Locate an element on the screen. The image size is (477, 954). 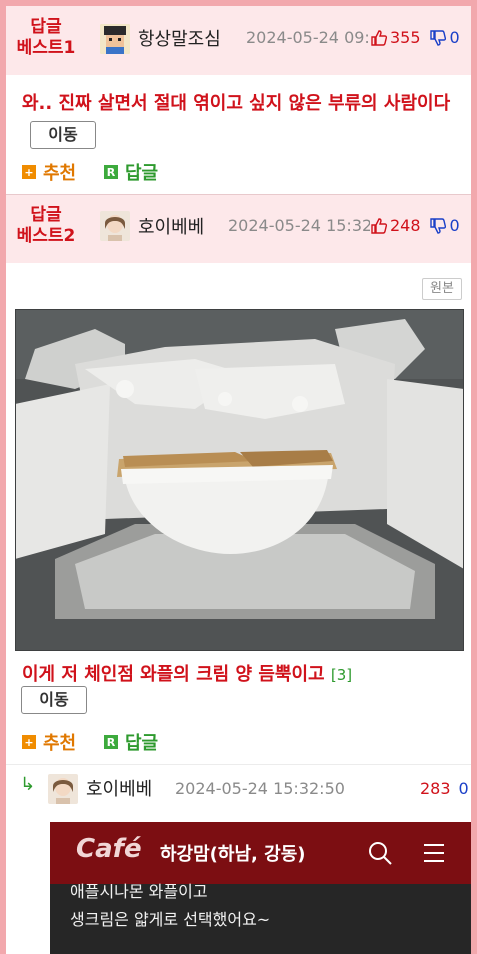
cafe-header: Café 하강맘(하남, 강동) is located at coordinates (260, 853).